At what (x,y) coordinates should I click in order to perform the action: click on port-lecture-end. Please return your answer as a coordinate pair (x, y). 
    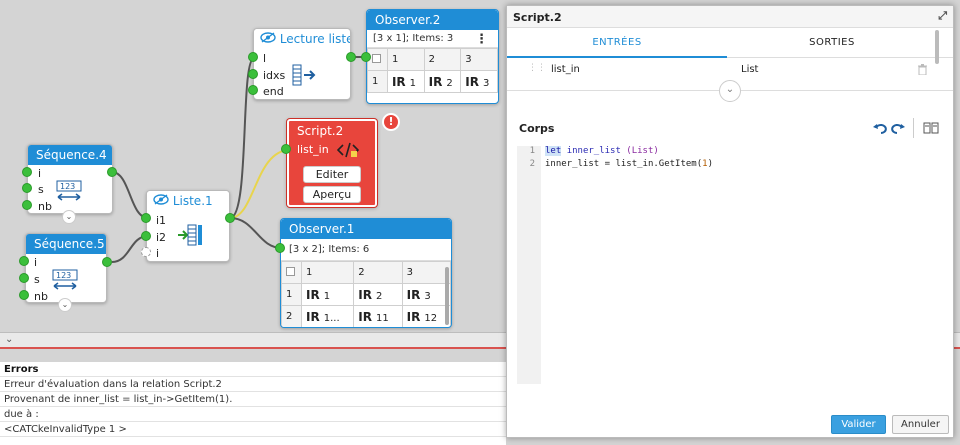
    Looking at the image, I should click on (253, 90).